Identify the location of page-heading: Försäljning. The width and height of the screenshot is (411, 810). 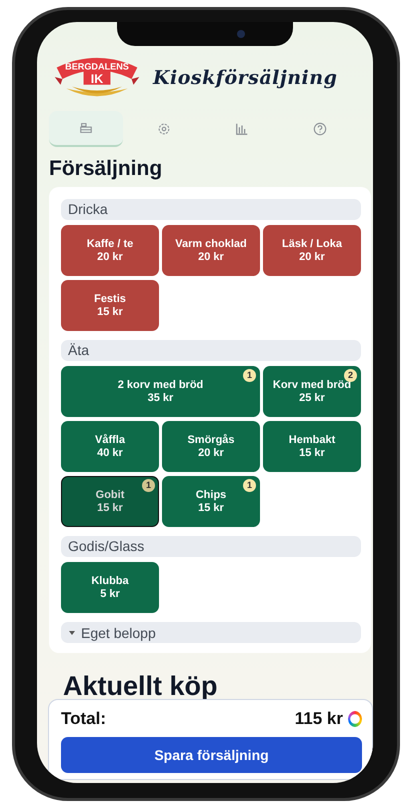
(106, 169).